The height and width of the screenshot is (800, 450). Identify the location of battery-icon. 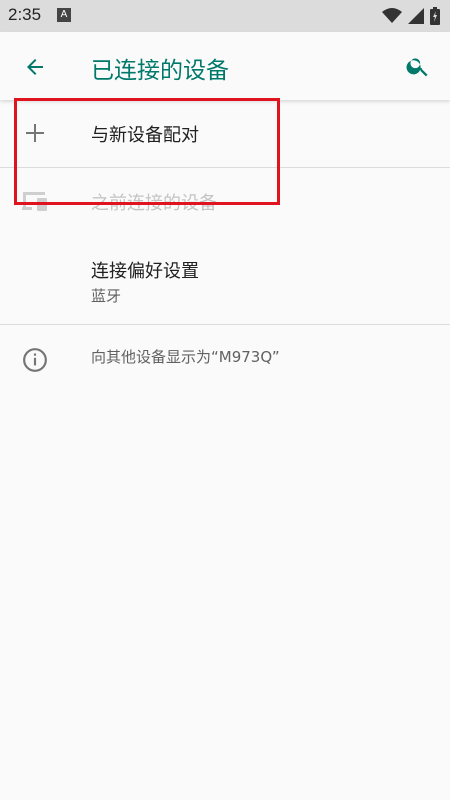
(435, 16).